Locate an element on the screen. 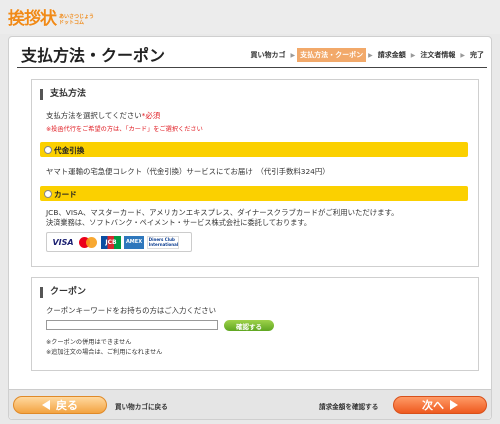 This screenshot has width=500, height=424. card-radio is located at coordinates (48, 194).